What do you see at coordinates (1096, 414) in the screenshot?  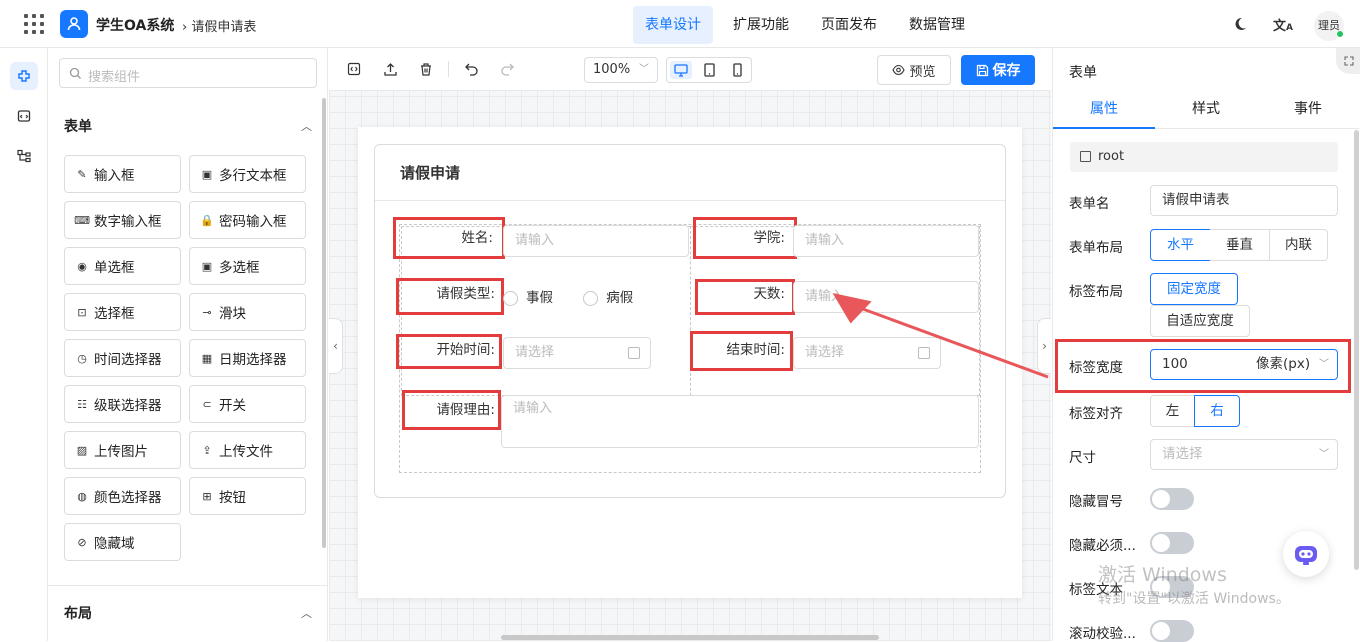 I see `label-align-label: 标签对齐` at bounding box center [1096, 414].